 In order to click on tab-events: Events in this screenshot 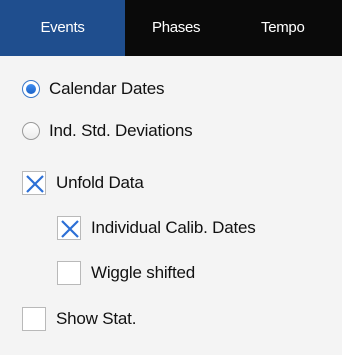, I will do `click(62, 28)`.